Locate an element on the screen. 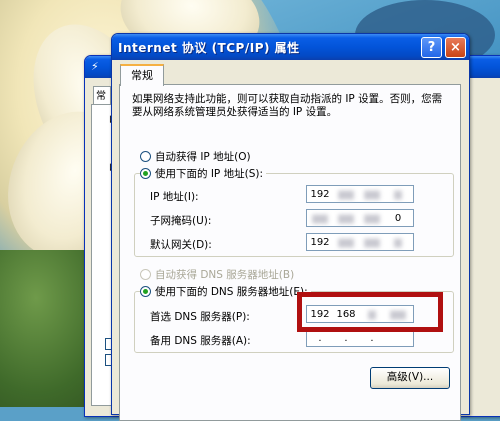 This screenshot has height=421, width=500. auto-dns-radio: 自动获得 DNS 服务器地址(B) is located at coordinates (217, 274).